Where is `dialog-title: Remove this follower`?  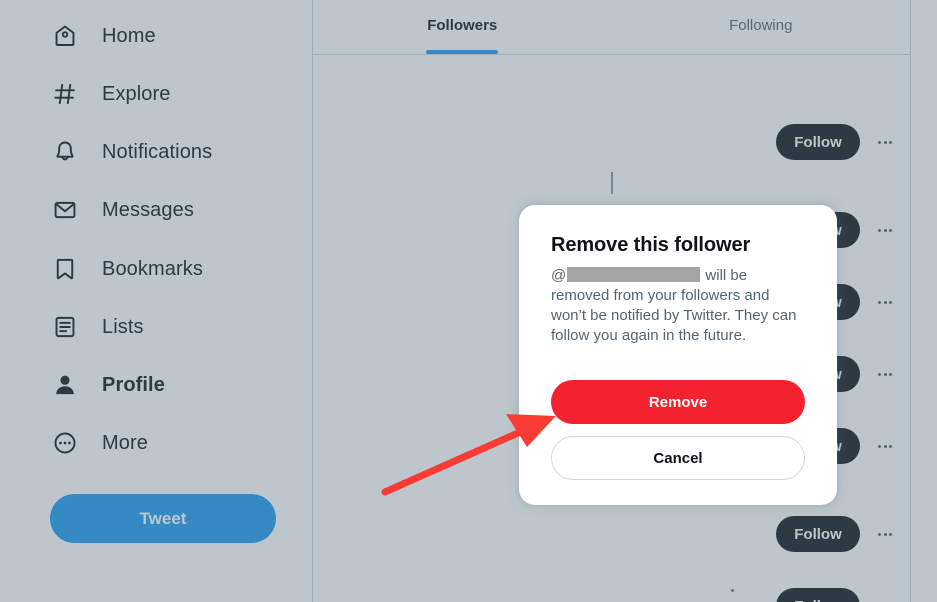 dialog-title: Remove this follower is located at coordinates (651, 245).